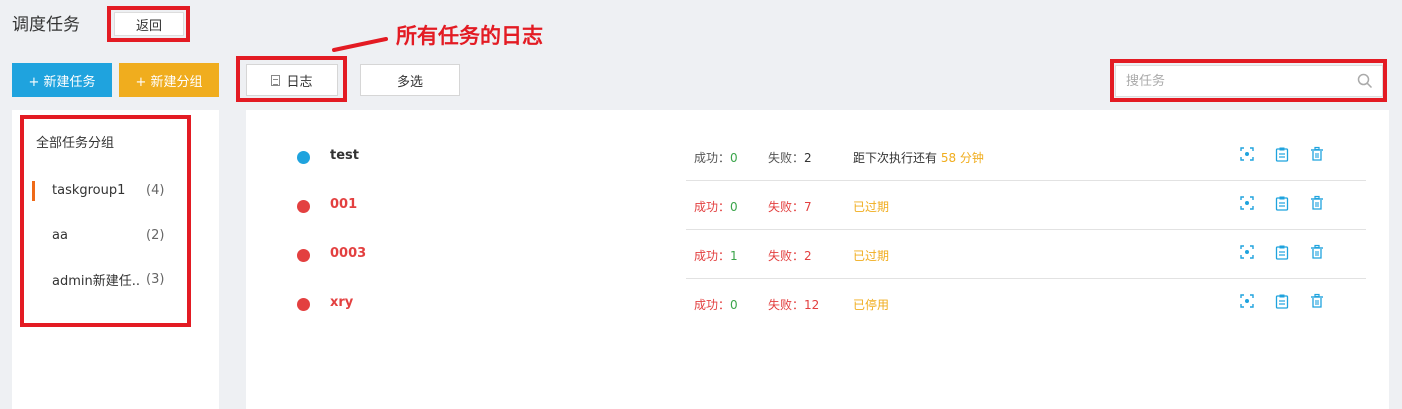  I want to click on sidebar-title: 全部任务分组, so click(75, 143).